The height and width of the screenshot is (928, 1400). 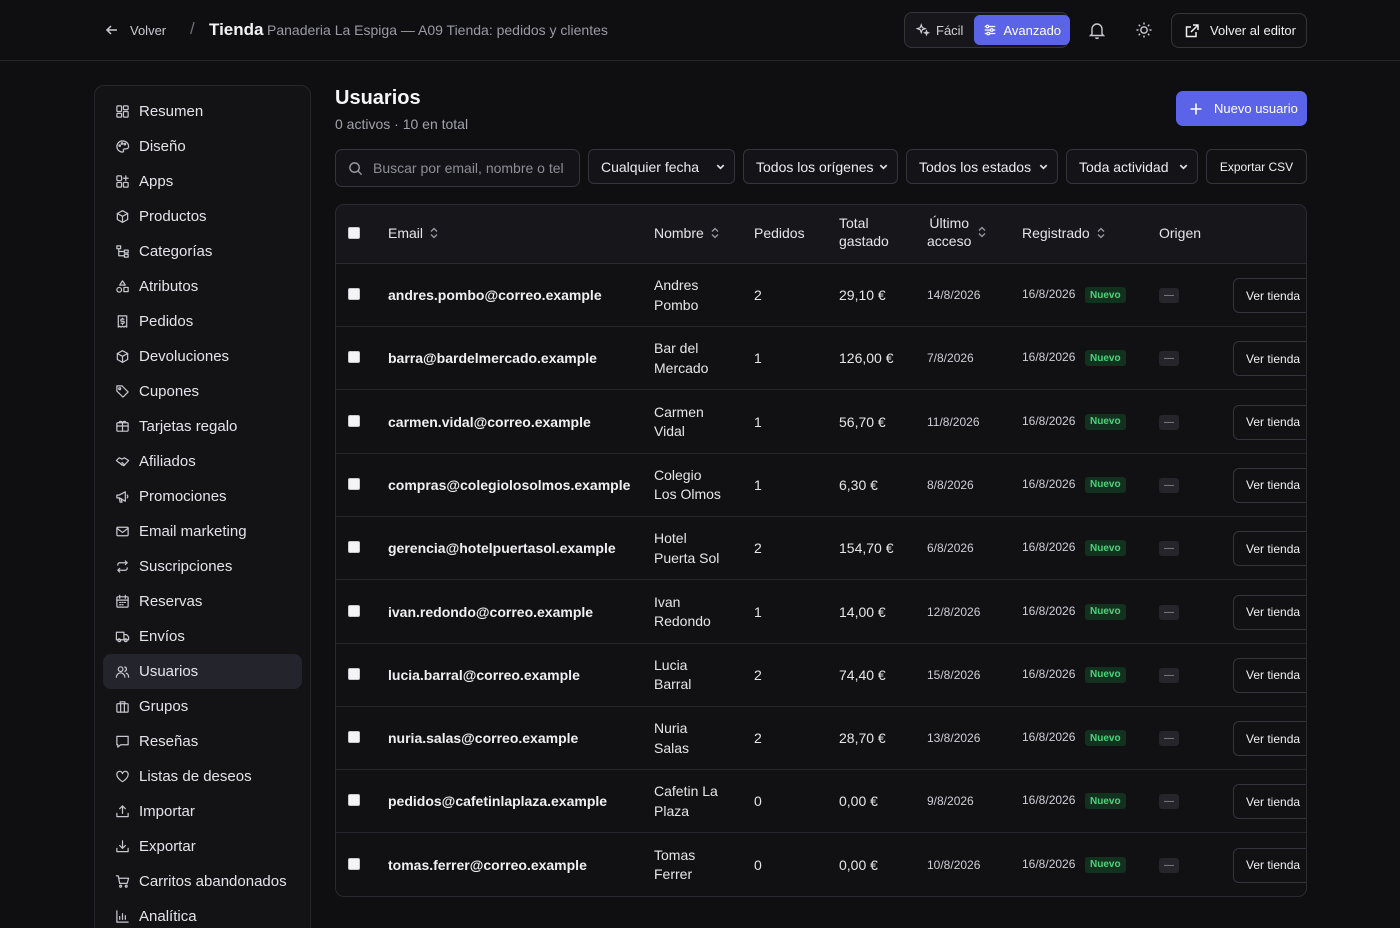 I want to click on user-email: gerencia@hotelpuertasol.example, so click(x=502, y=548).